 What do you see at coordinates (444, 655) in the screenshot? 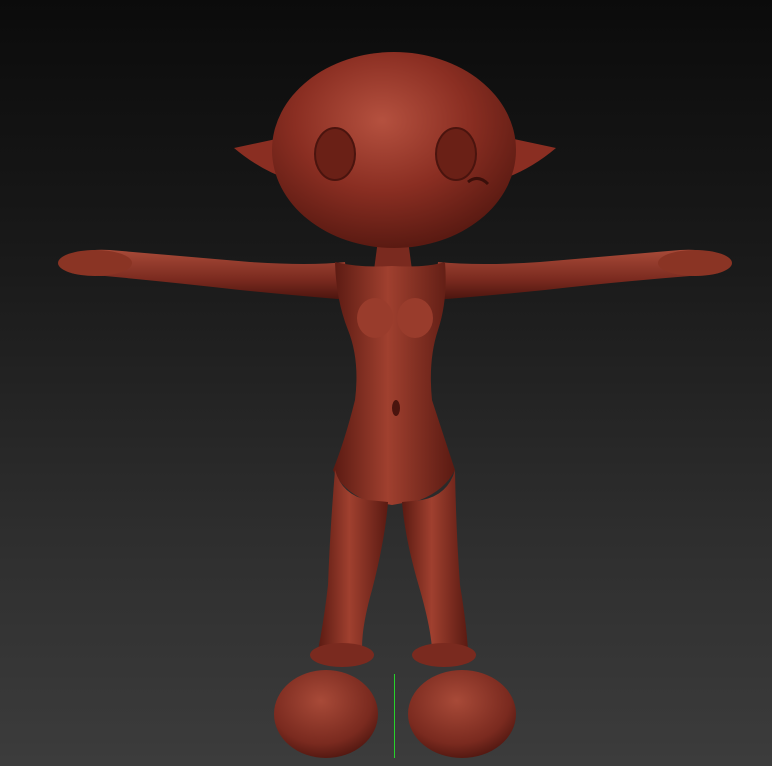
I see `right-ankle-cuff` at bounding box center [444, 655].